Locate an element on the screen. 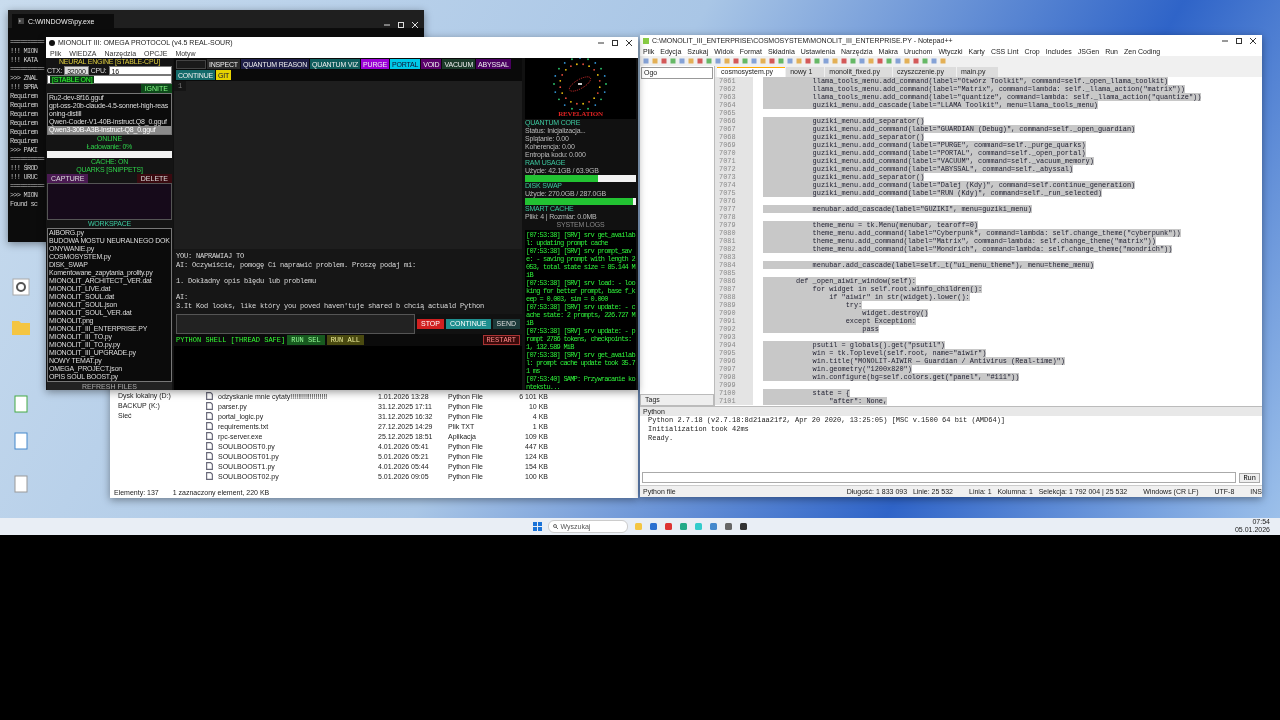 This screenshot has height=720, width=1280. snippet-list is located at coordinates (109, 201).